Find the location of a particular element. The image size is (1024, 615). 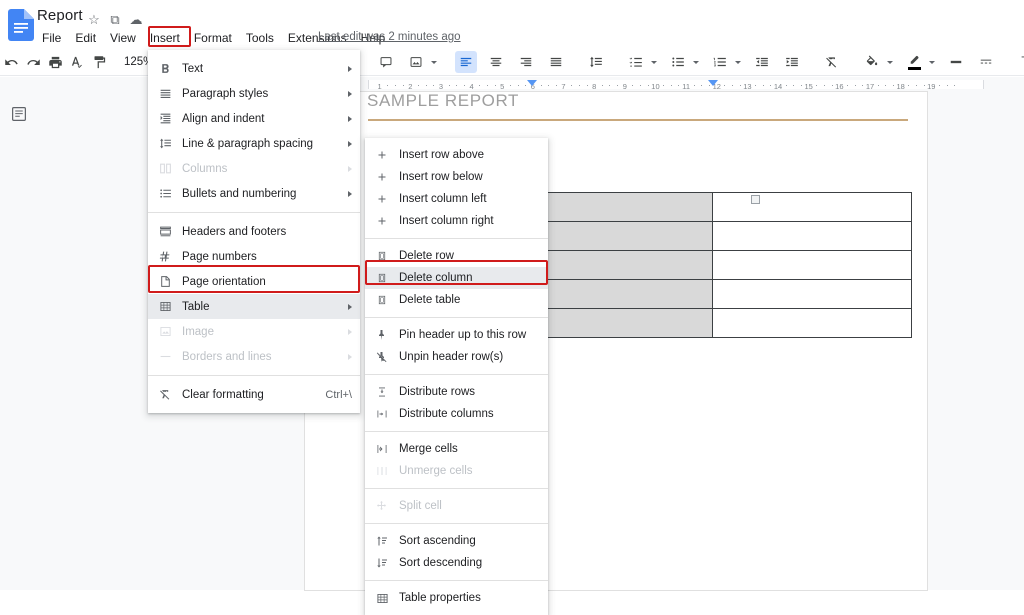

format-page-orientation: Page orientation is located at coordinates (254, 281).